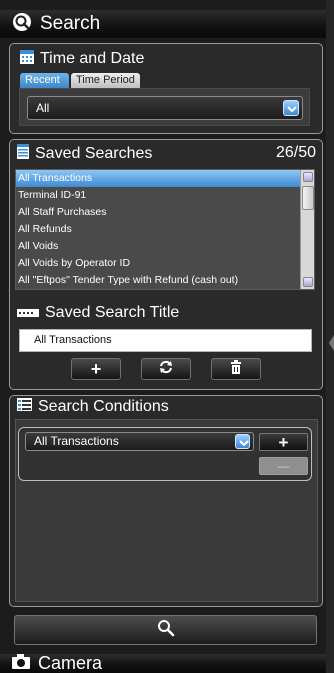 This screenshot has width=334, height=673. I want to click on list-item: All Transactions, so click(158, 178).